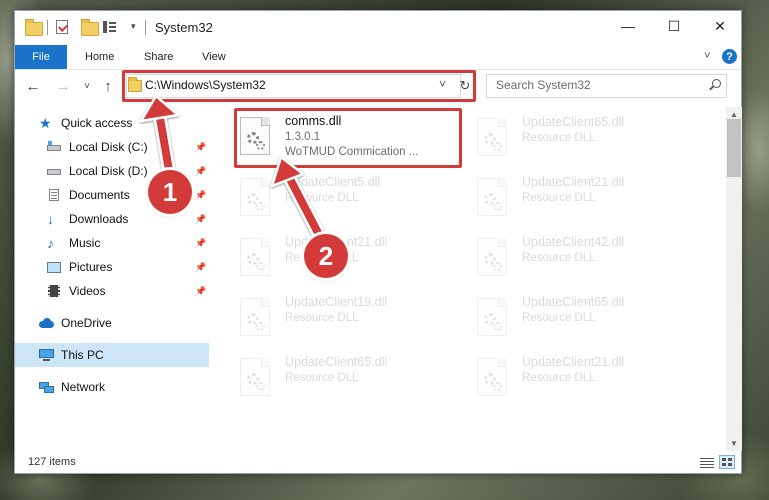  What do you see at coordinates (54, 195) in the screenshot?
I see `documents-icon` at bounding box center [54, 195].